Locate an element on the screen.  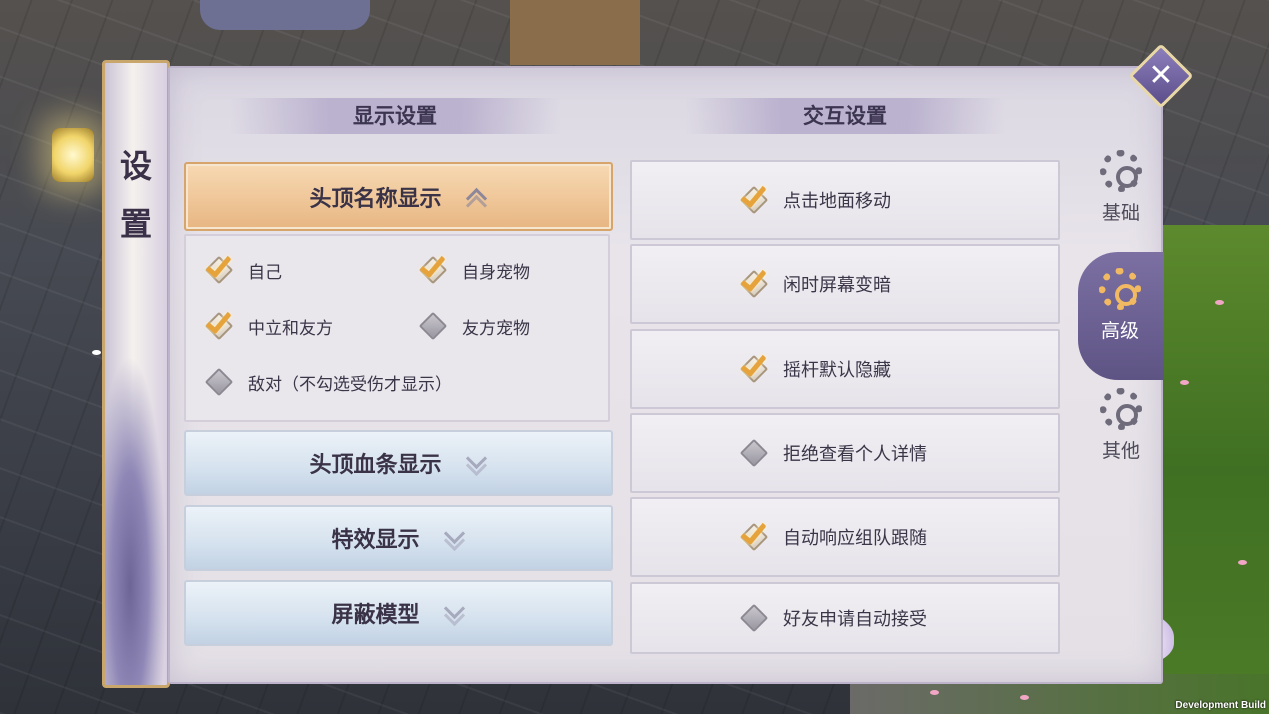
option-neutral-friendly: 中立和友方 is located at coordinates (267, 324).